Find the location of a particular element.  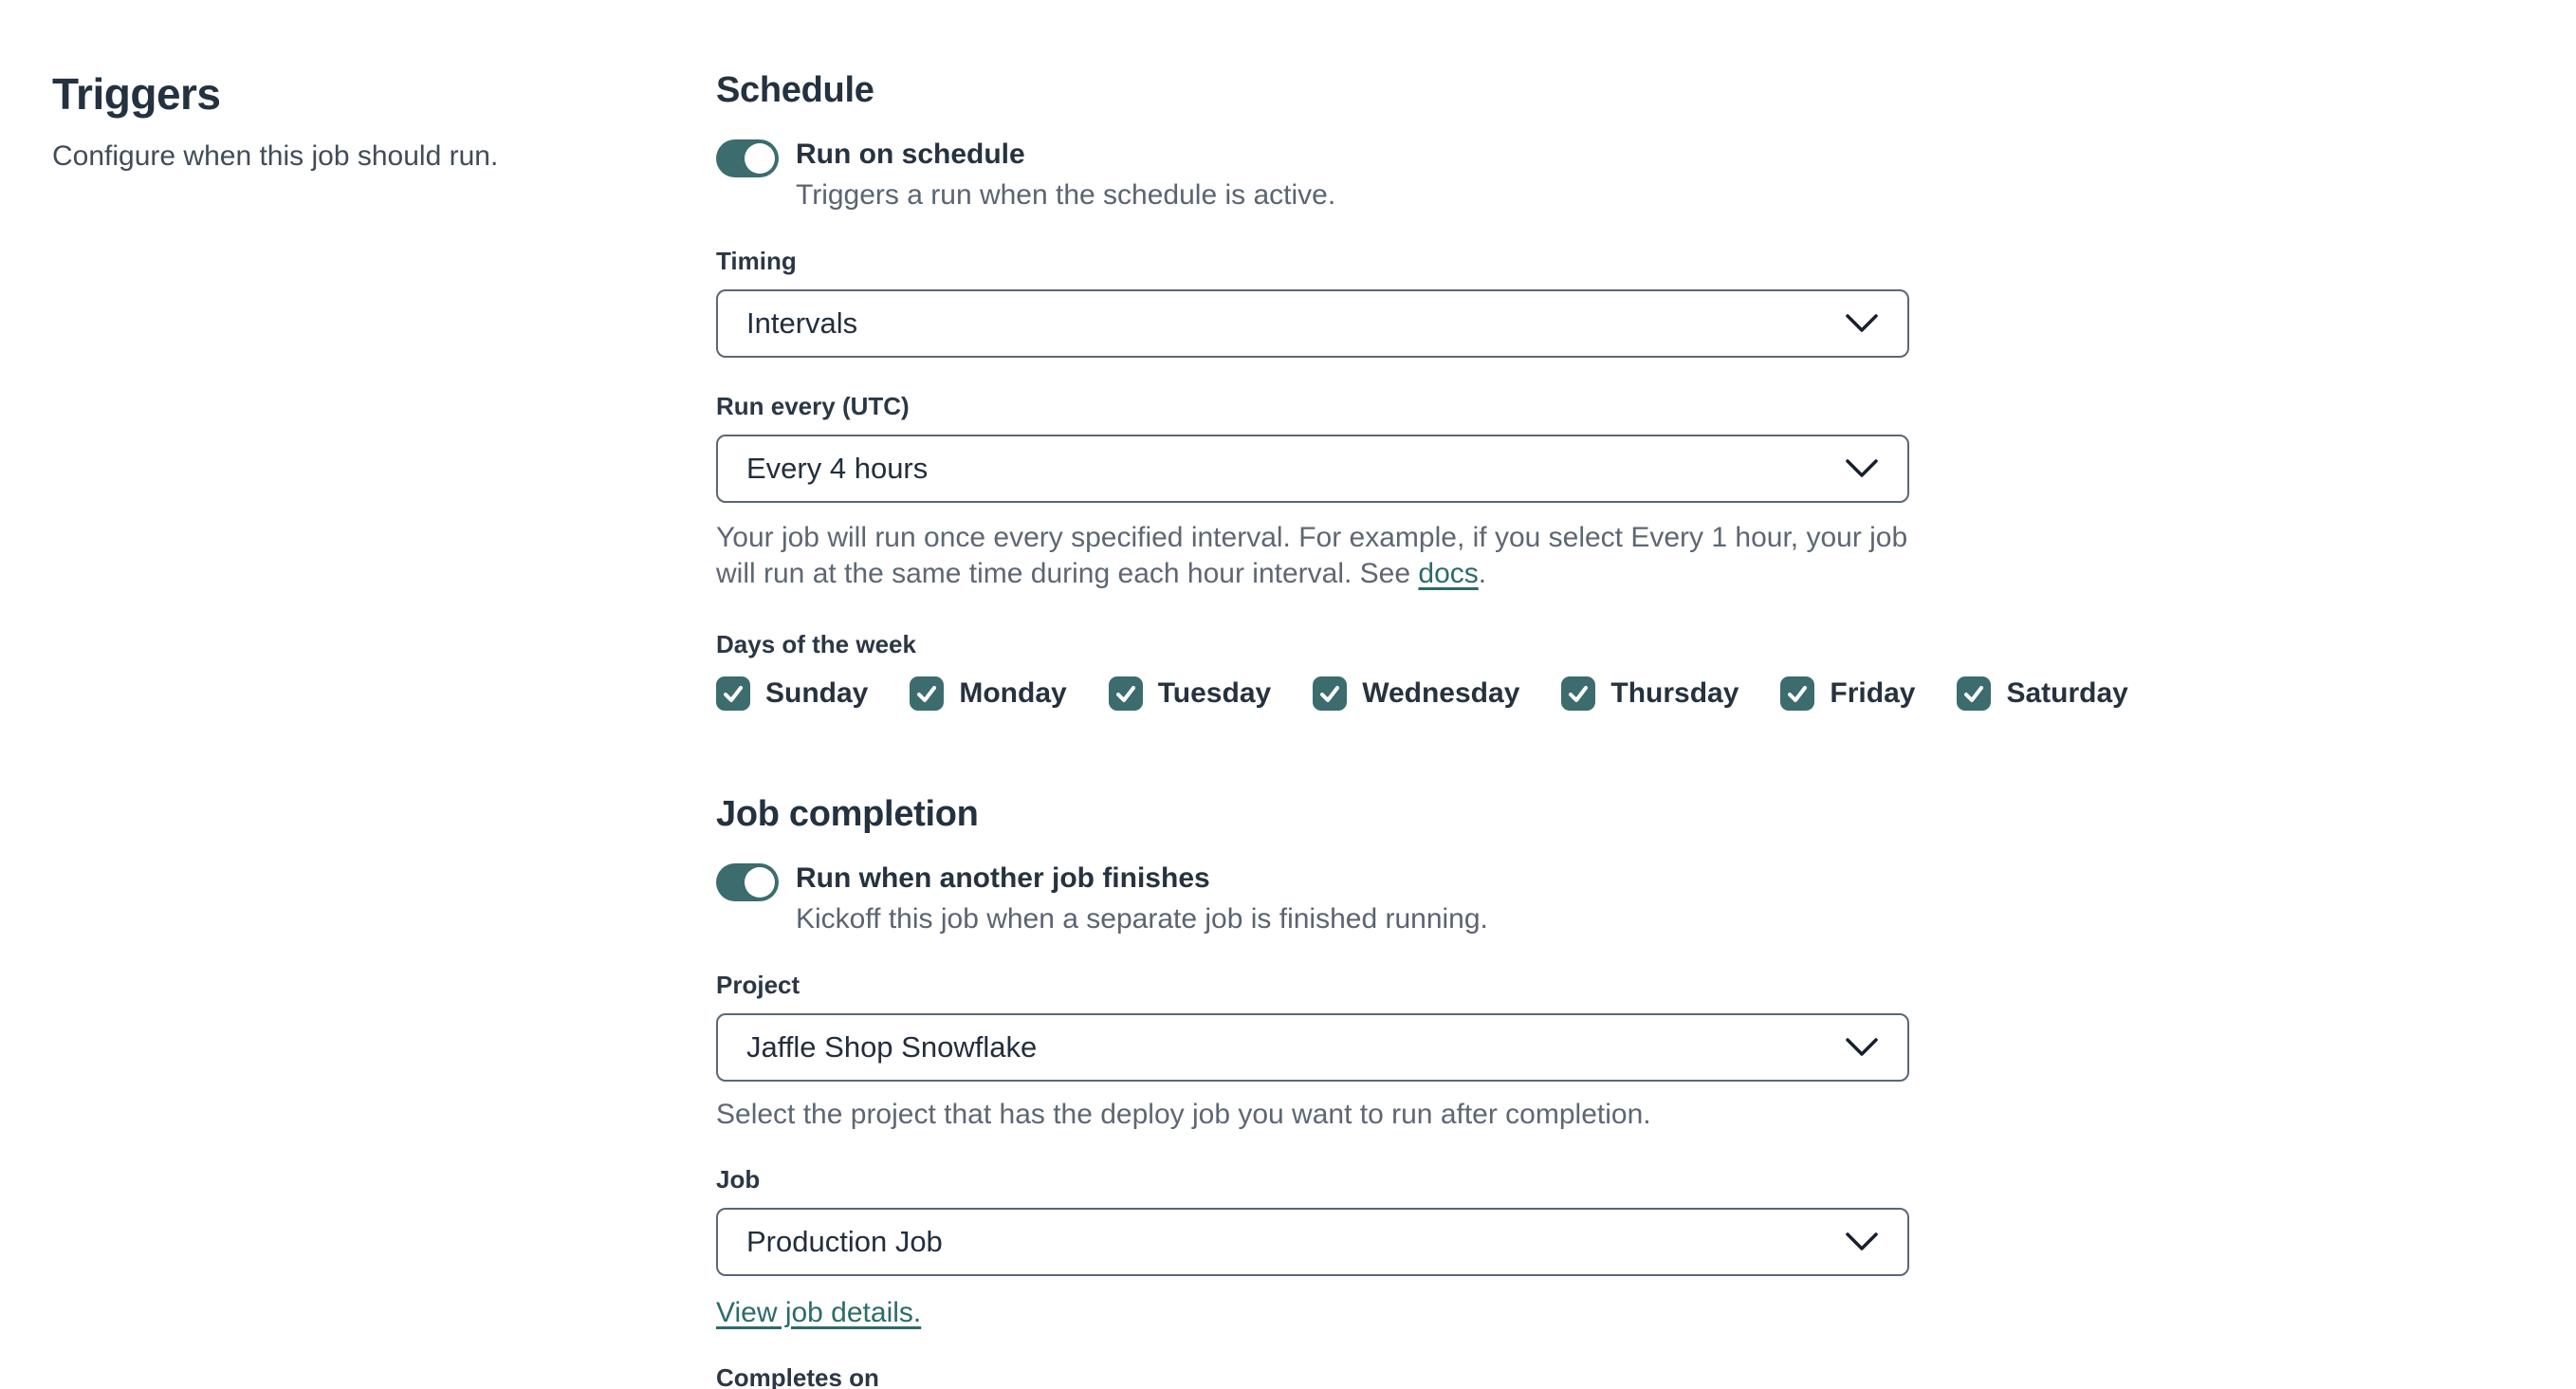

timing-selected-value: Intervals is located at coordinates (802, 323).